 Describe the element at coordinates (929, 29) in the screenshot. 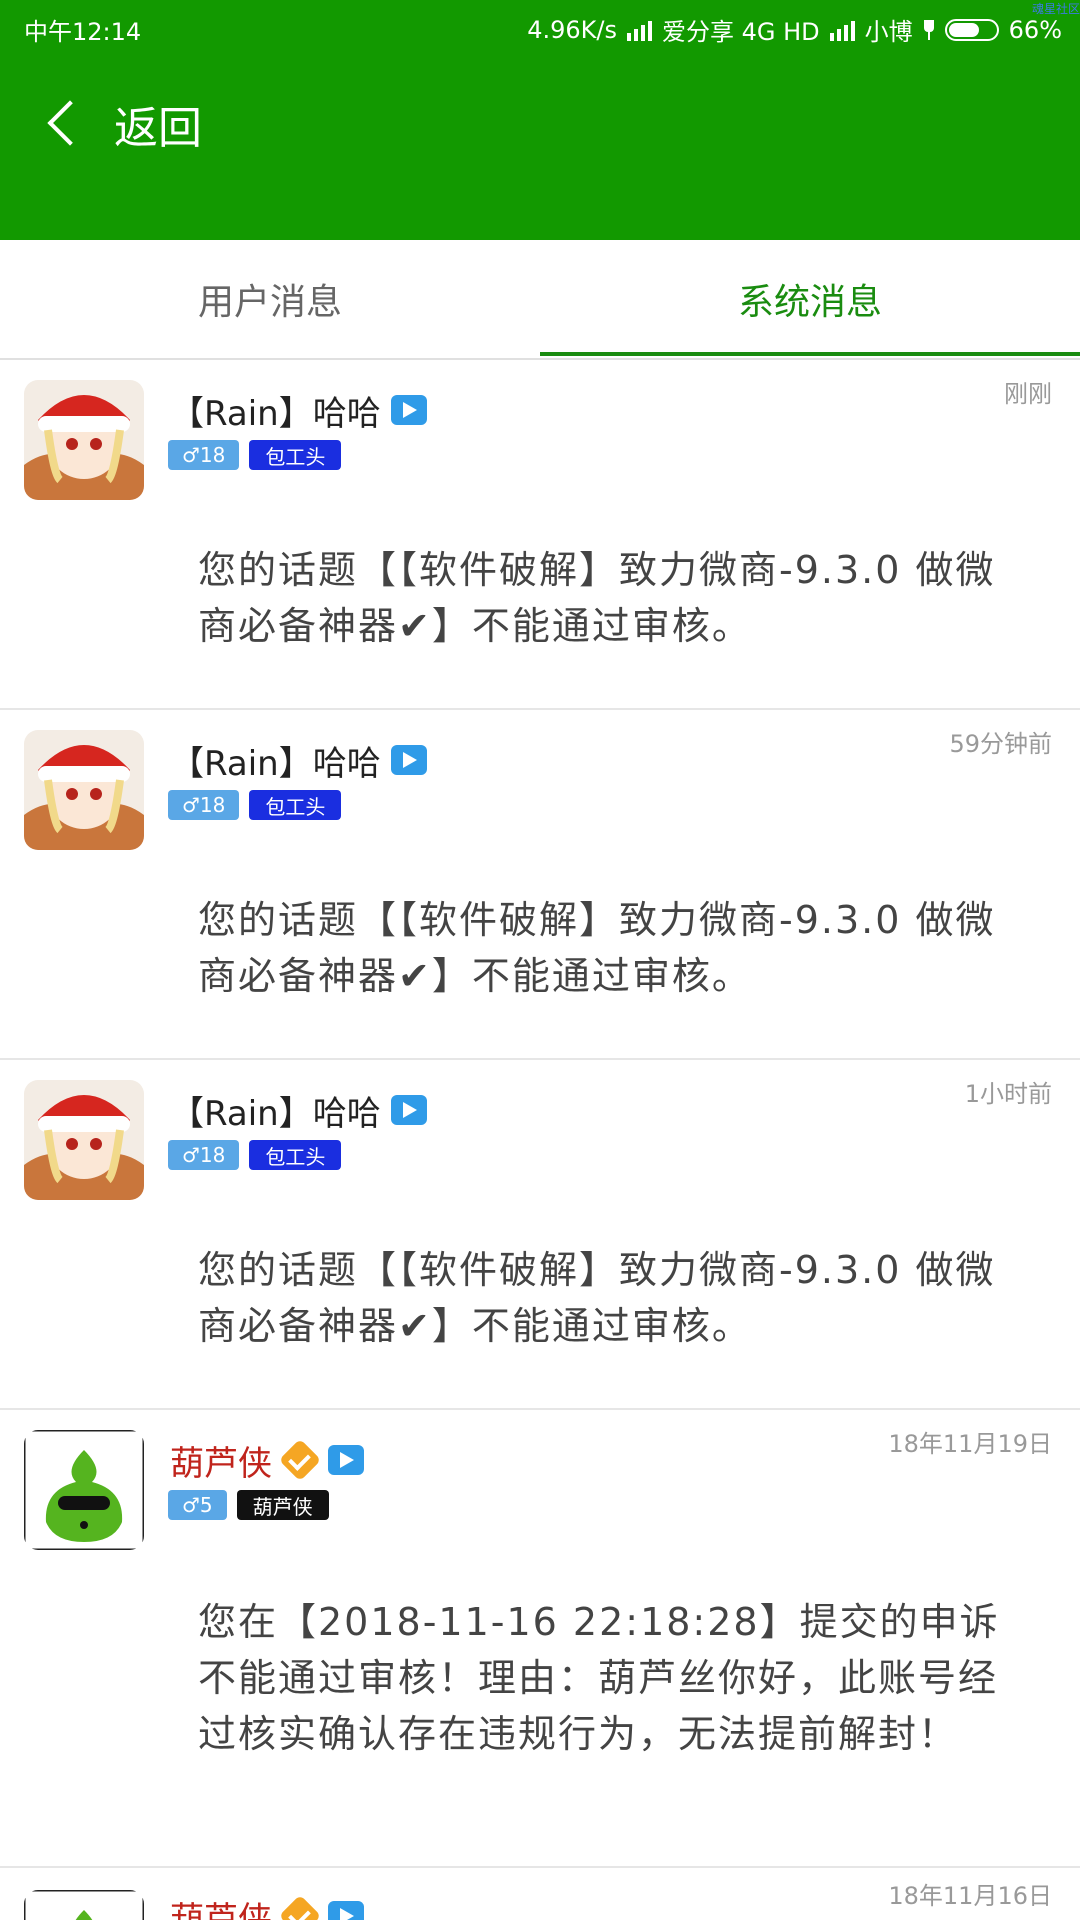

I see `charging-icon` at that location.